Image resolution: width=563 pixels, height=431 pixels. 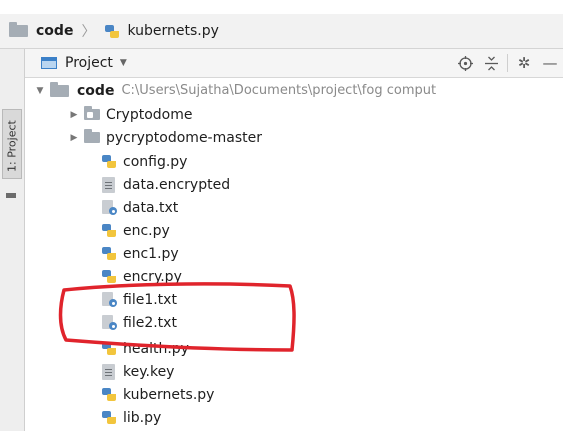 I want to click on tree-file-lib-py: lib.py, so click(x=131, y=417).